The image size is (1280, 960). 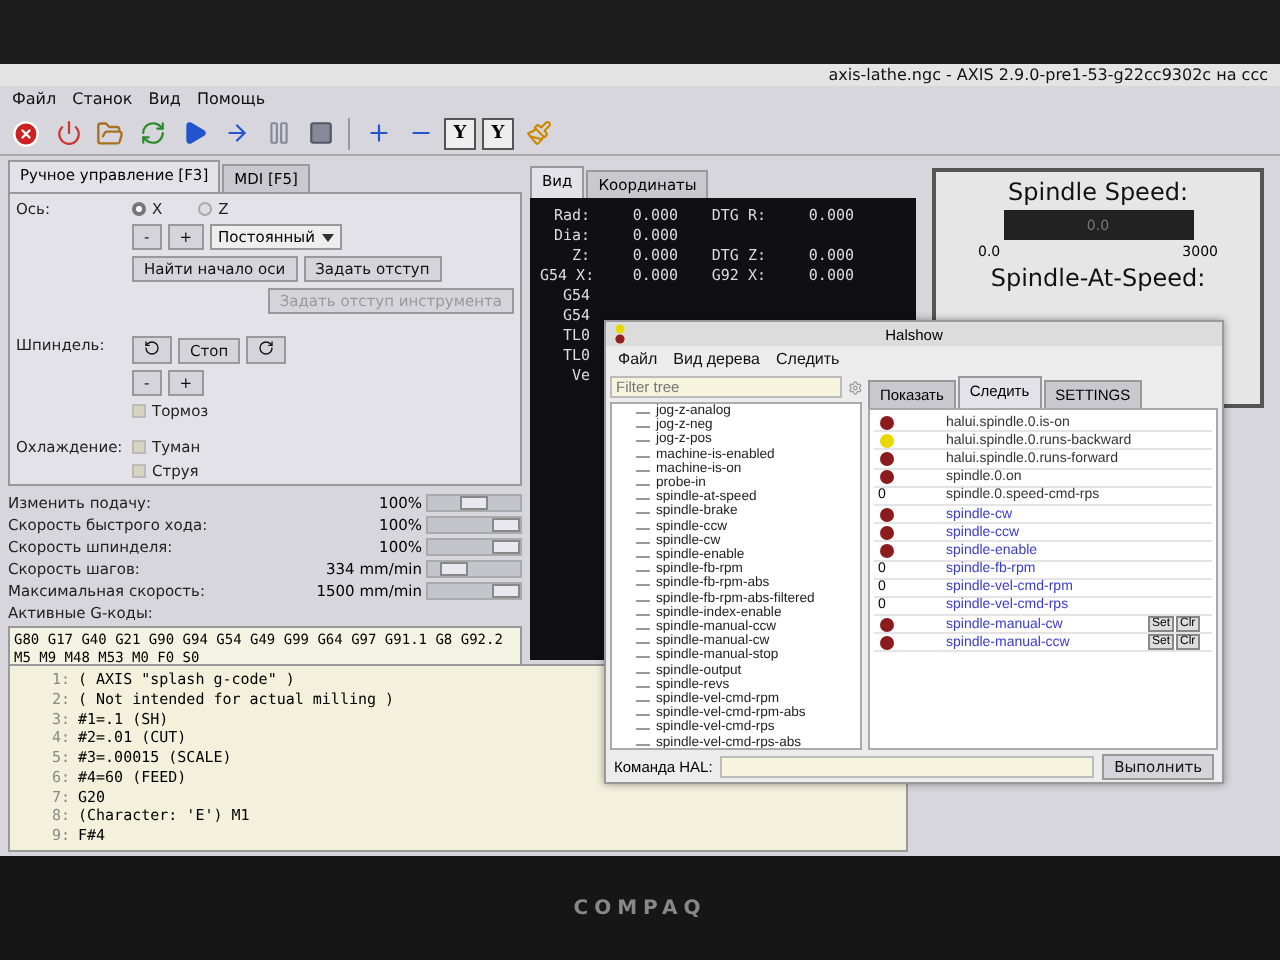 What do you see at coordinates (26, 133) in the screenshot?
I see `estop-icon` at bounding box center [26, 133].